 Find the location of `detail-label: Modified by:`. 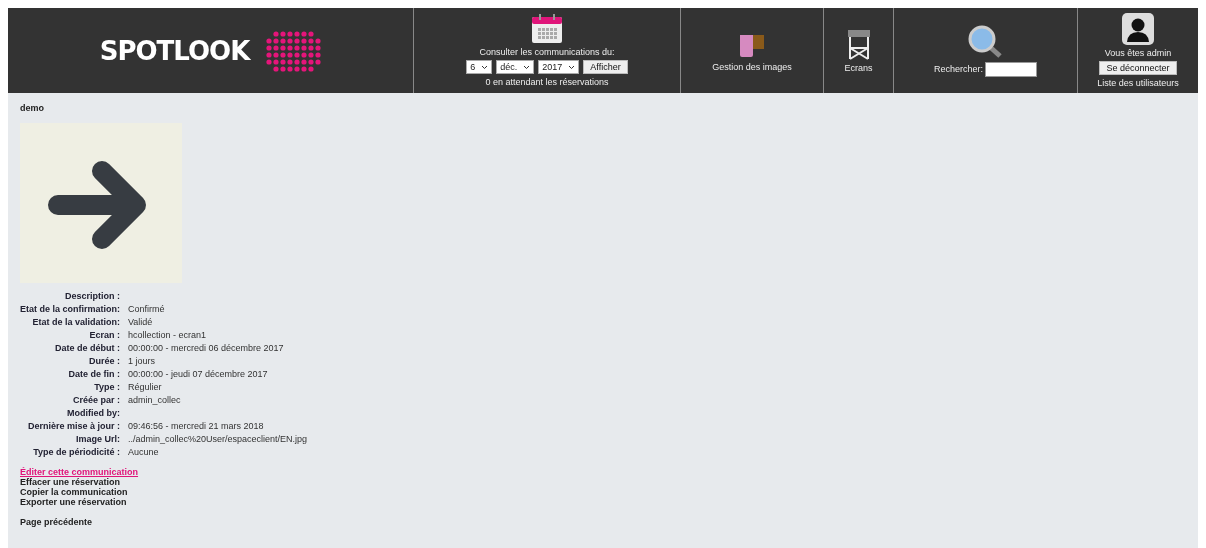

detail-label: Modified by: is located at coordinates (93, 413).